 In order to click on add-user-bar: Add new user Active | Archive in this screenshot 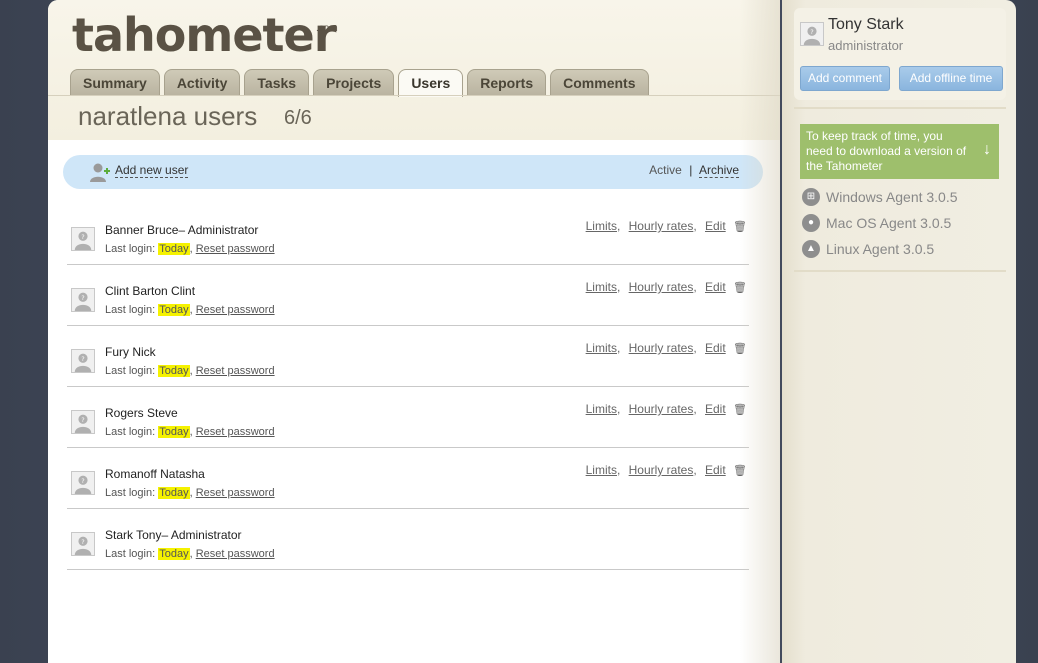, I will do `click(413, 172)`.